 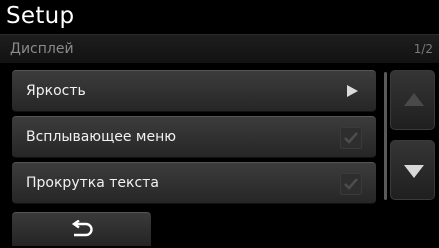 What do you see at coordinates (194, 91) in the screenshot?
I see `menu-item-brightness: Яркость` at bounding box center [194, 91].